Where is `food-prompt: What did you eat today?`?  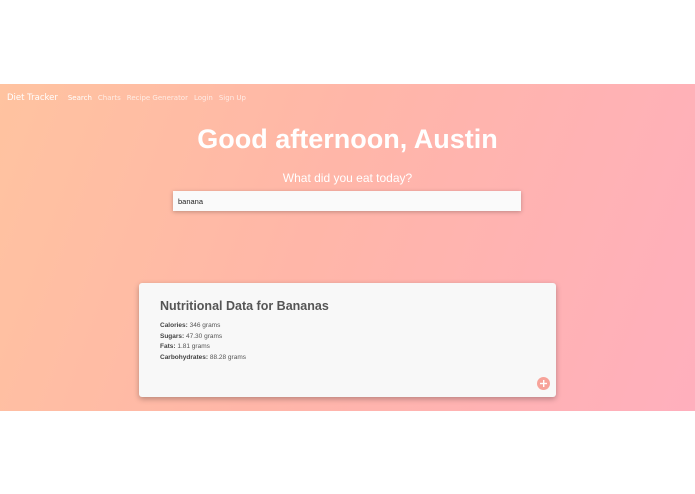
food-prompt: What did you eat today? is located at coordinates (347, 178).